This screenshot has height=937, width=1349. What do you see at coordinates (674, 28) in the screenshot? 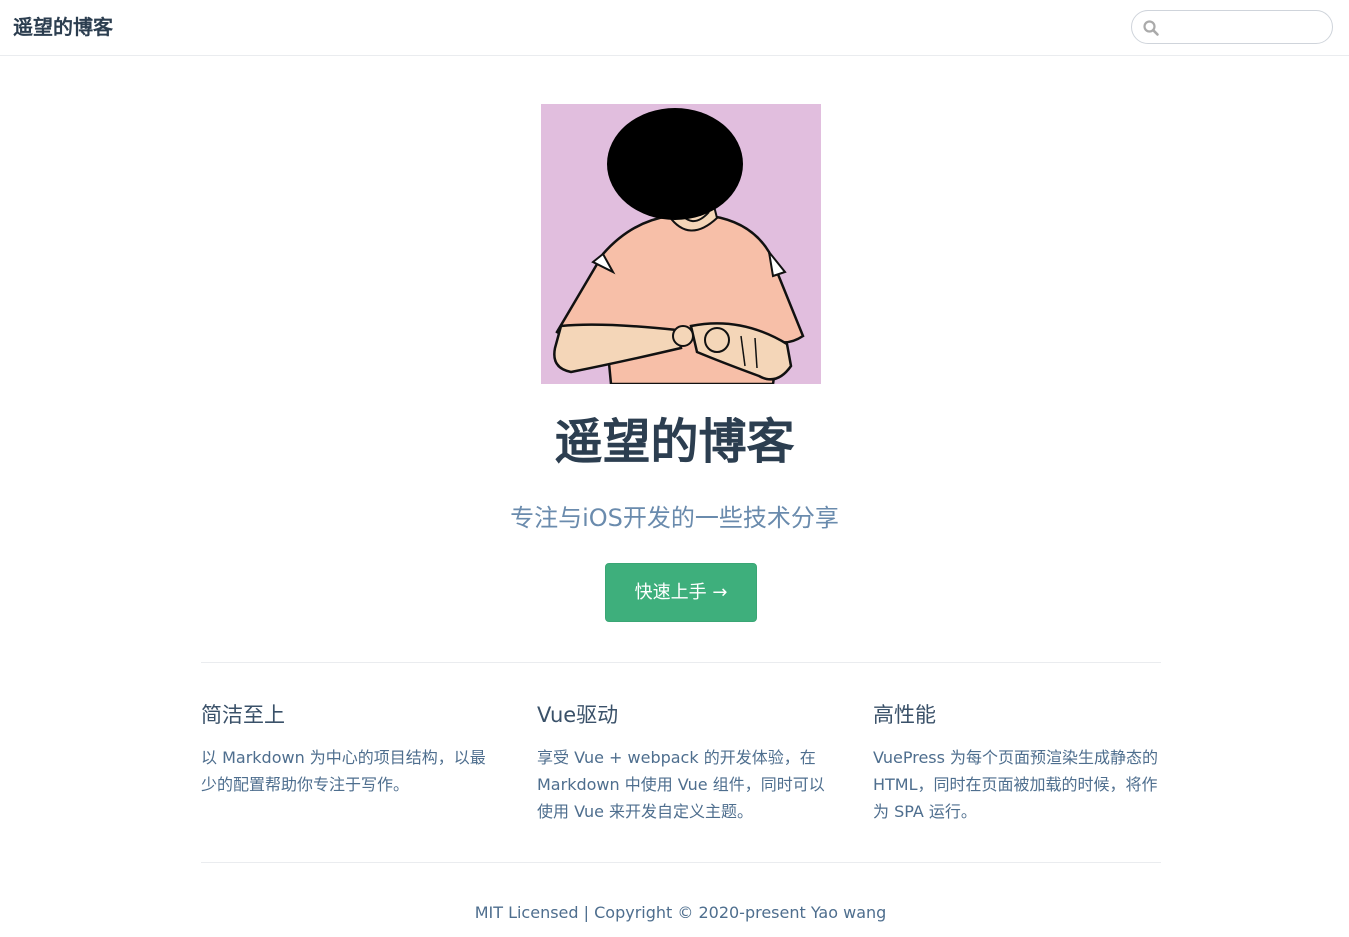
I see `navbar: 遥望的博客` at bounding box center [674, 28].